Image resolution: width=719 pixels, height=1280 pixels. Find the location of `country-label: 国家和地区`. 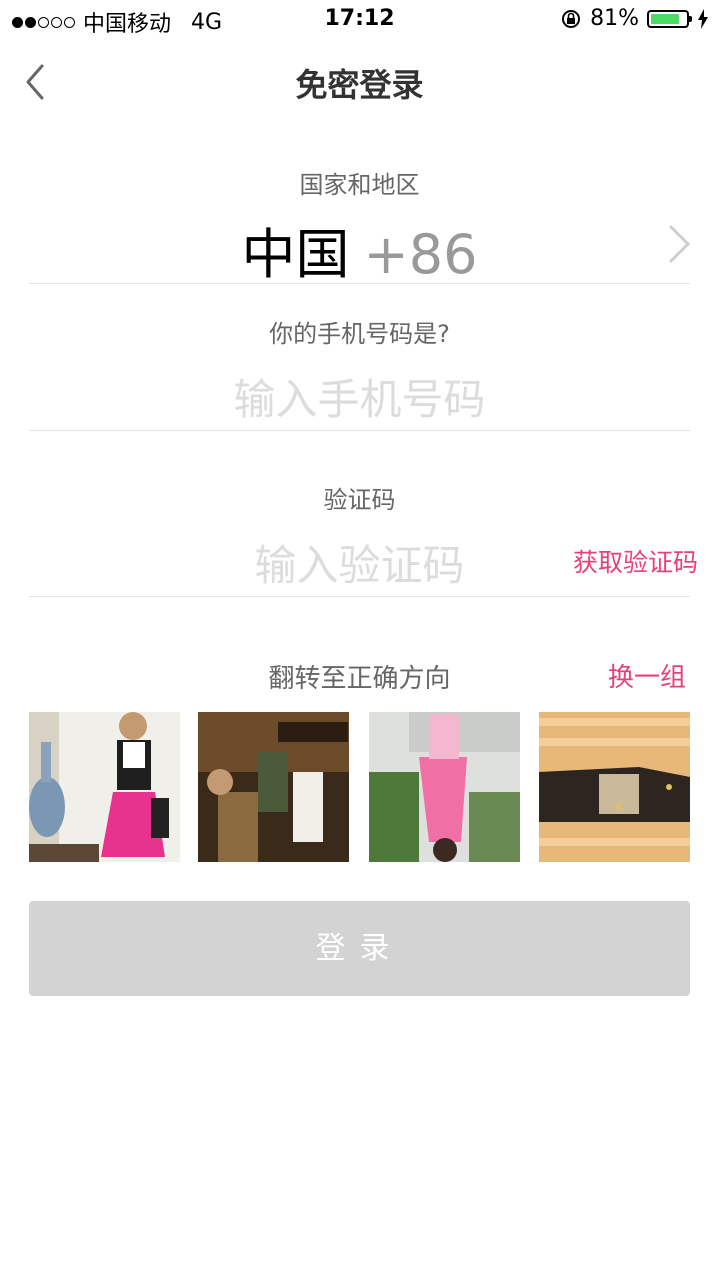

country-label: 国家和地区 is located at coordinates (359, 185).